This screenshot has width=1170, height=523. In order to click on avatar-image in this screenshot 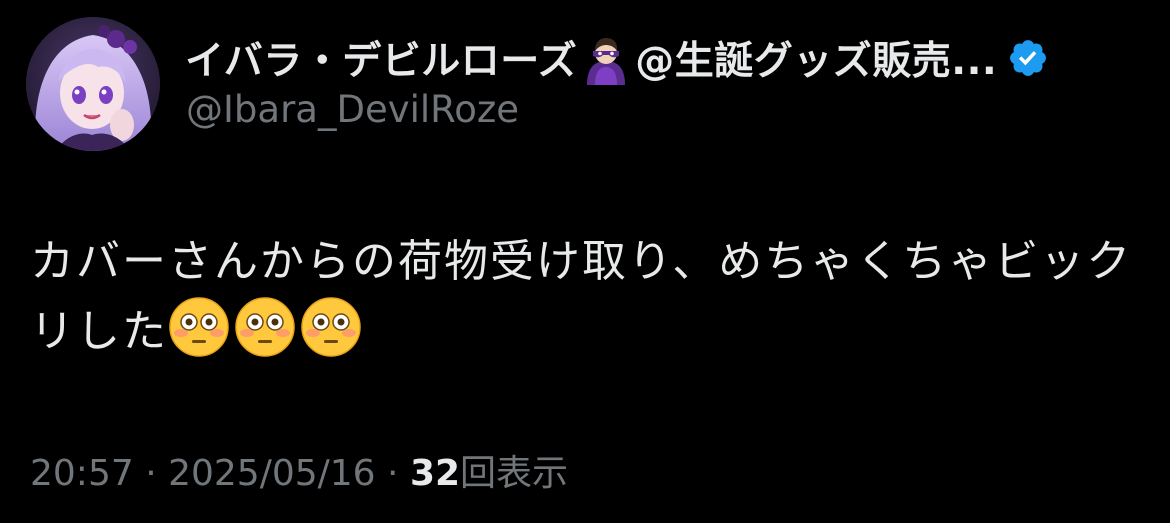, I will do `click(93, 84)`.